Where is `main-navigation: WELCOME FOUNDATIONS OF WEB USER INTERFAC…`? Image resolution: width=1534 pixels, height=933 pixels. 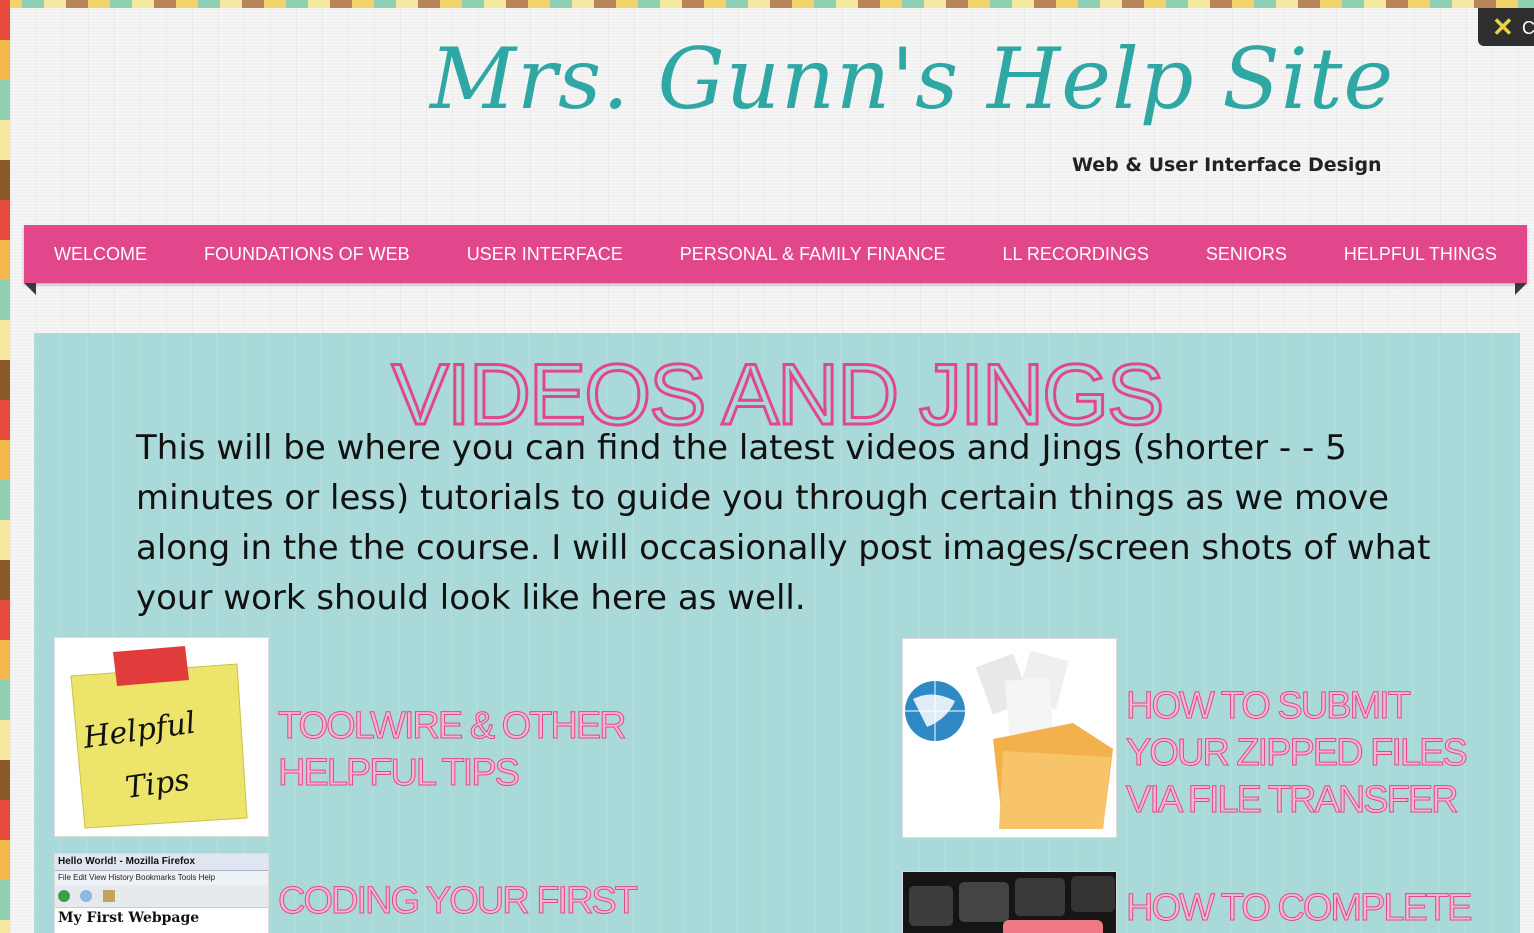
main-navigation: WELCOME FOUNDATIONS OF WEB USER INTERFAC… is located at coordinates (775, 254).